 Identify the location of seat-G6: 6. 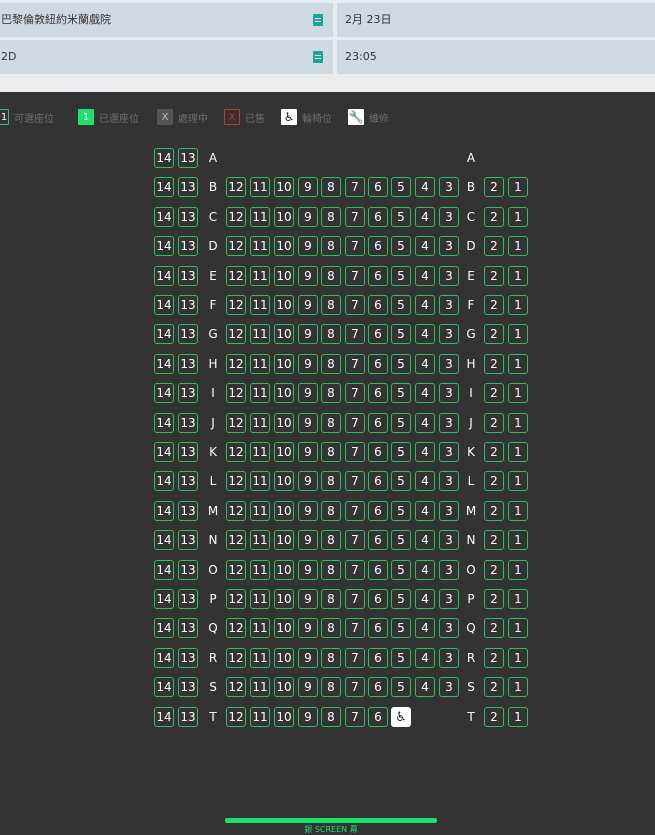
(378, 334).